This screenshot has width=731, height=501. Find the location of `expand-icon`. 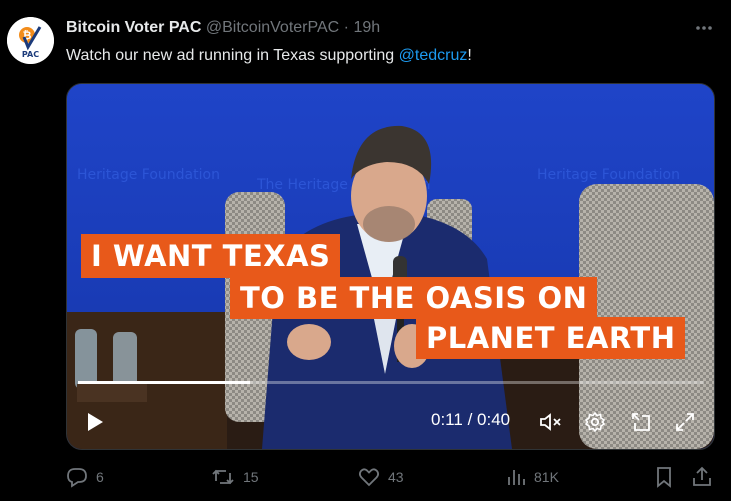

expand-icon is located at coordinates (685, 422).